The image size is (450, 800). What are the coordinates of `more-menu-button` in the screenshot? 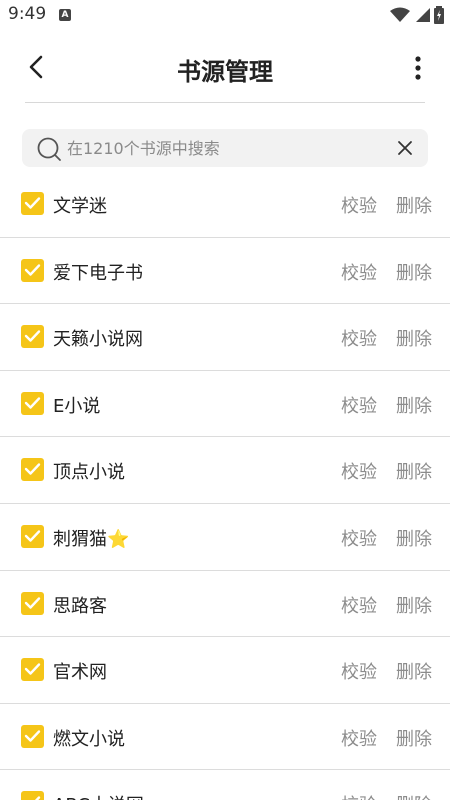 It's located at (418, 67).